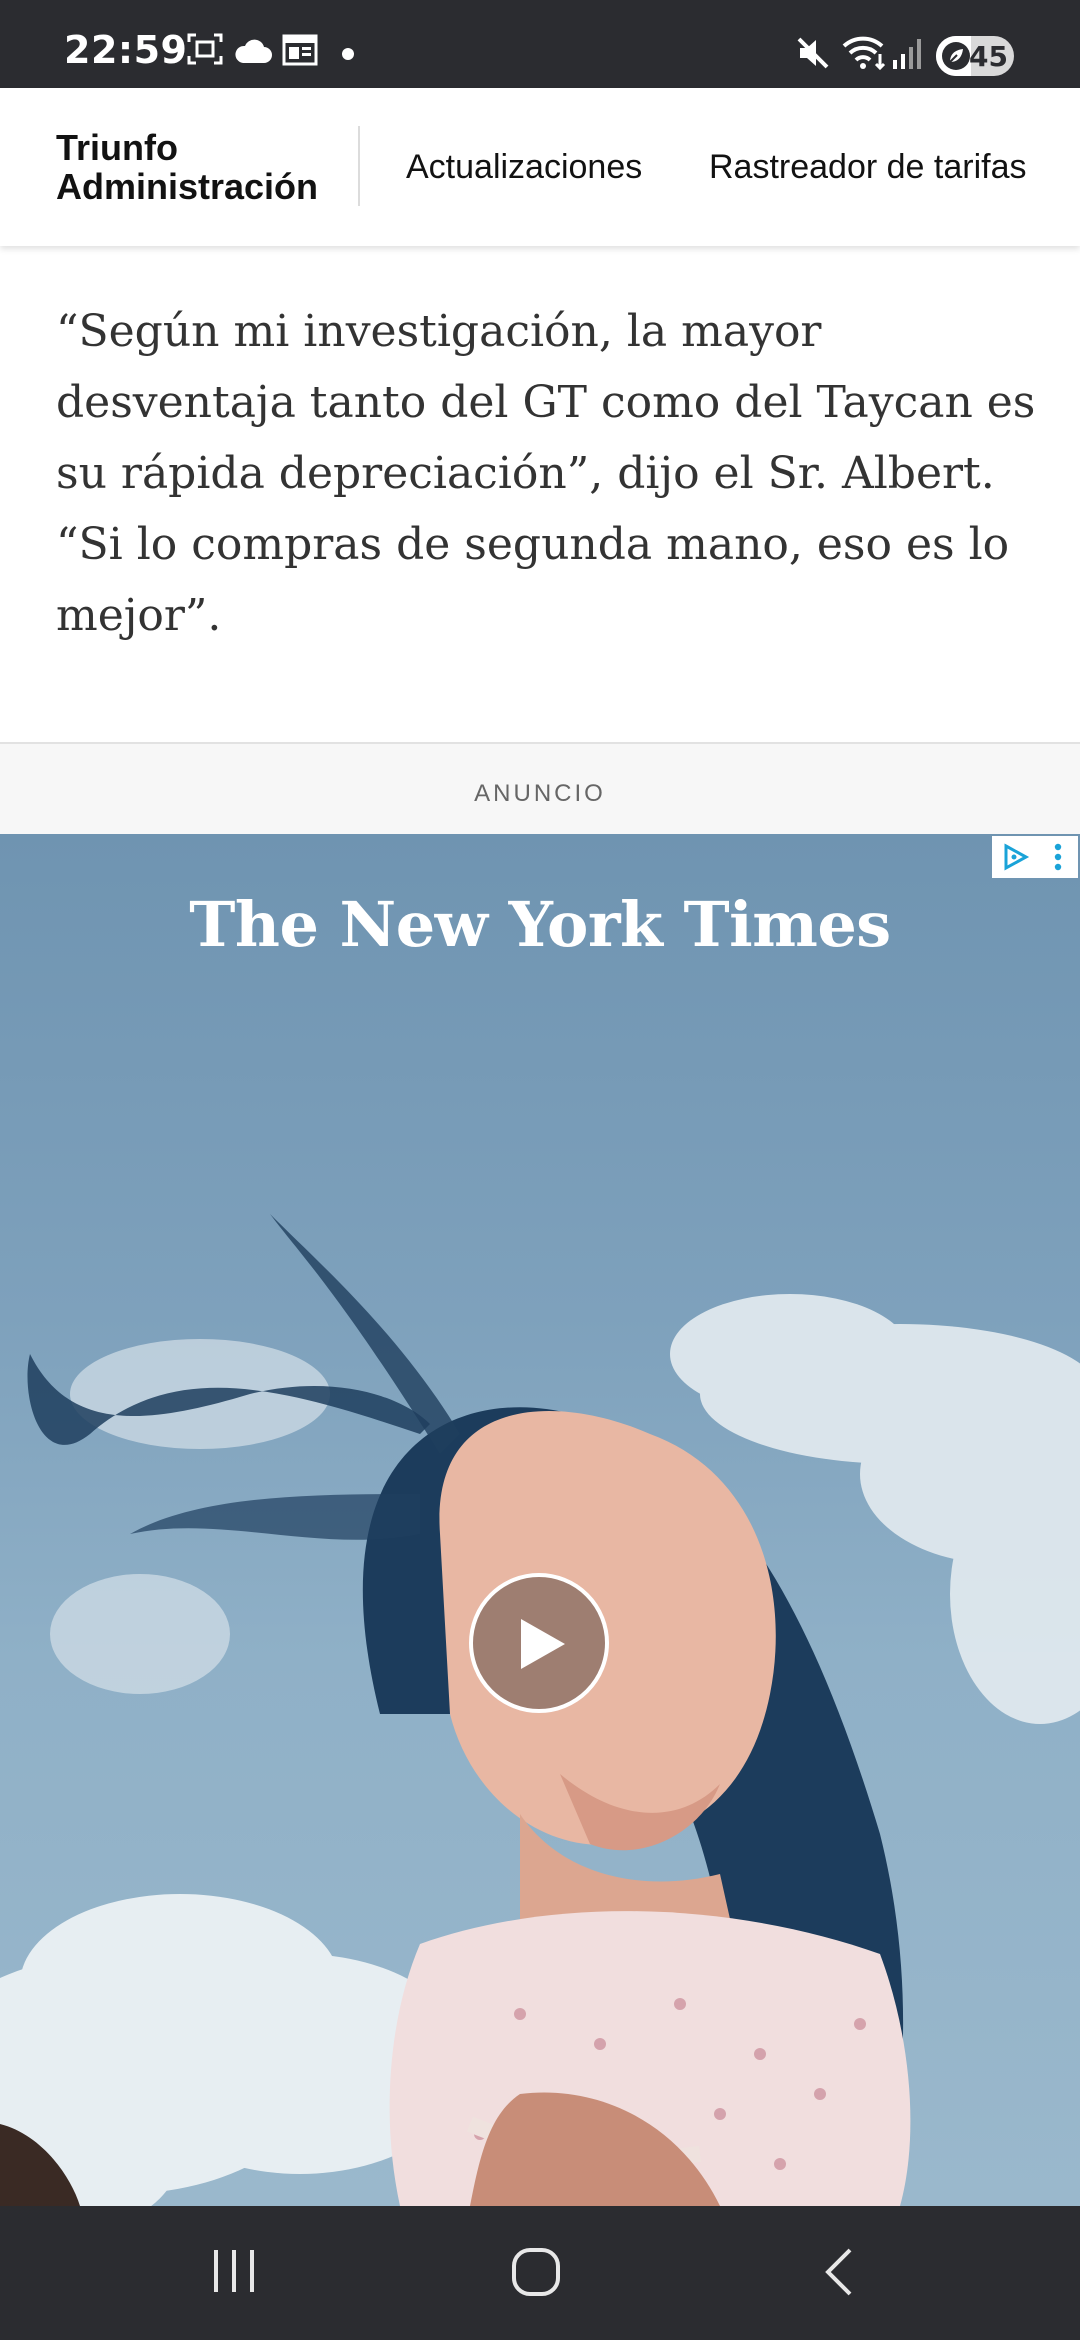 Image resolution: width=1080 pixels, height=2340 pixels. I want to click on system-nav-bar, so click(540, 2273).